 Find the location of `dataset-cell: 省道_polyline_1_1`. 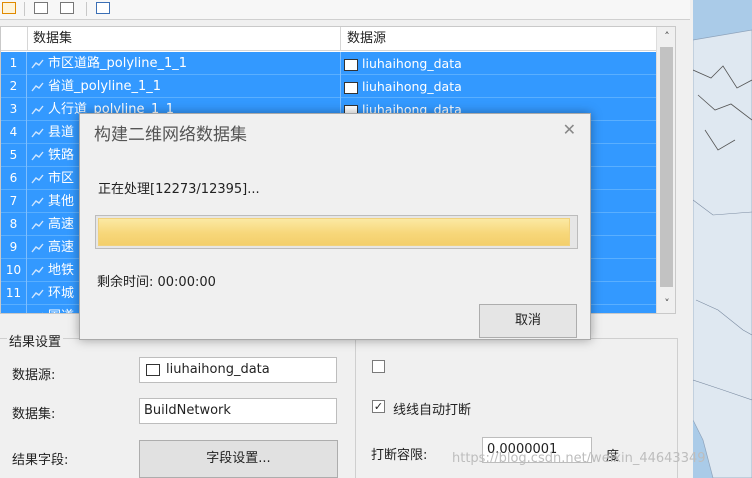

dataset-cell: 省道_polyline_1_1 is located at coordinates (96, 86).